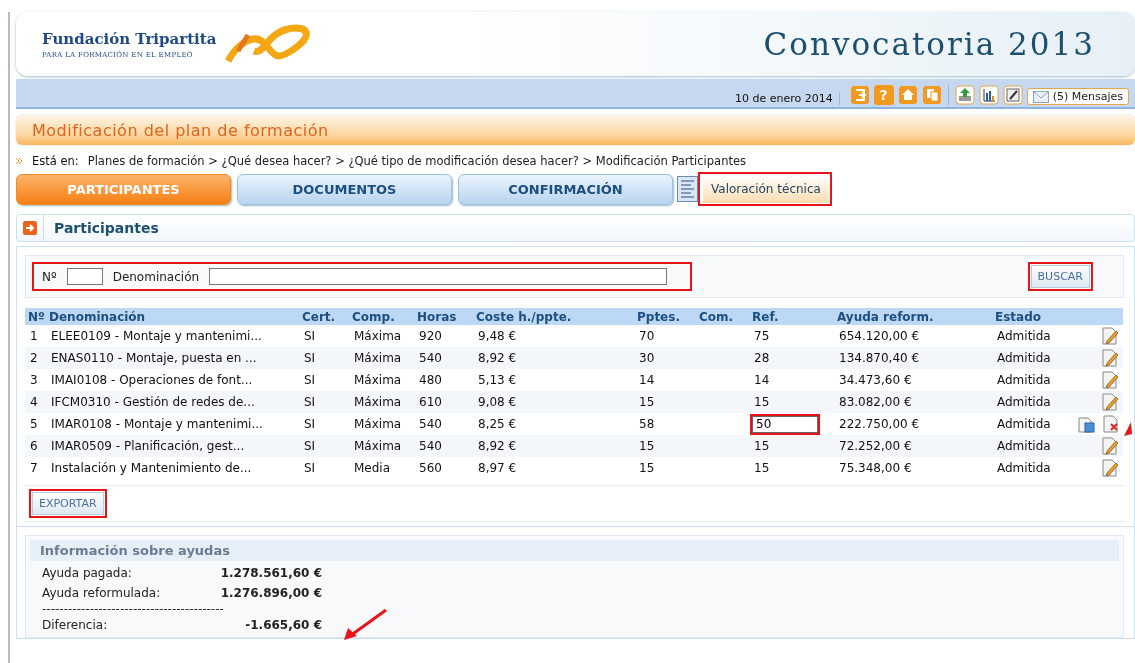 This screenshot has height=663, width=1135. I want to click on table-cell: 654.120,00 €, so click(879, 336).